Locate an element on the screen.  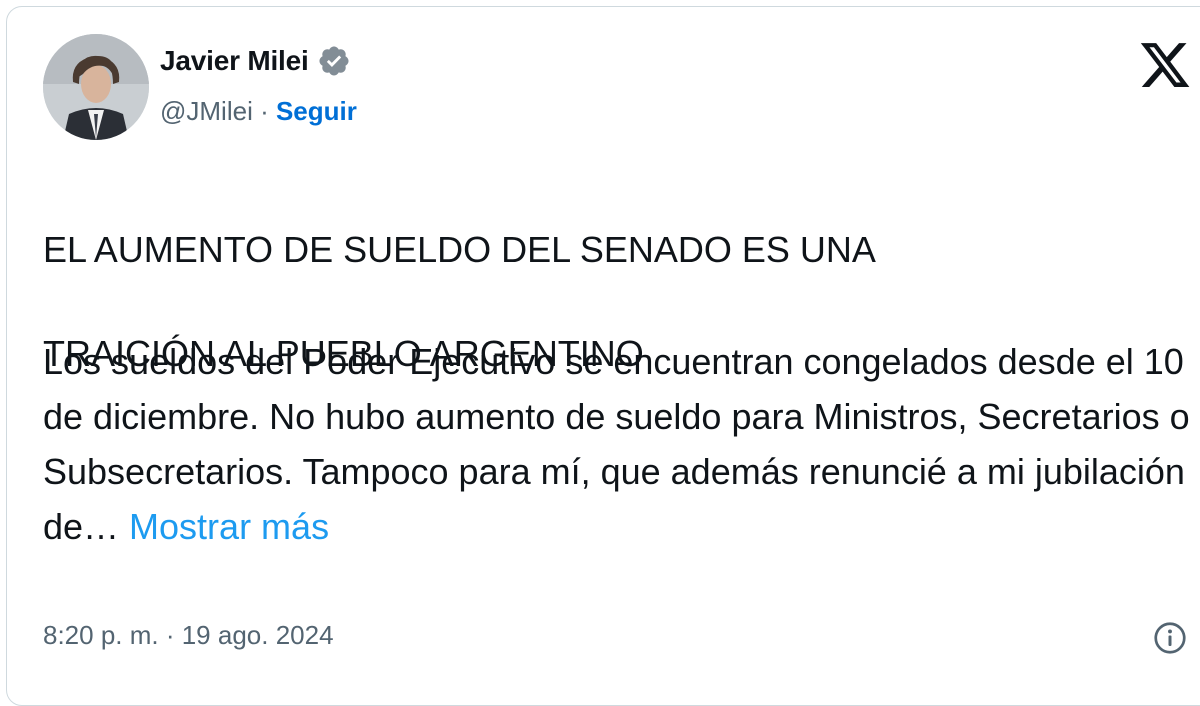
avatar is located at coordinates (96, 87).